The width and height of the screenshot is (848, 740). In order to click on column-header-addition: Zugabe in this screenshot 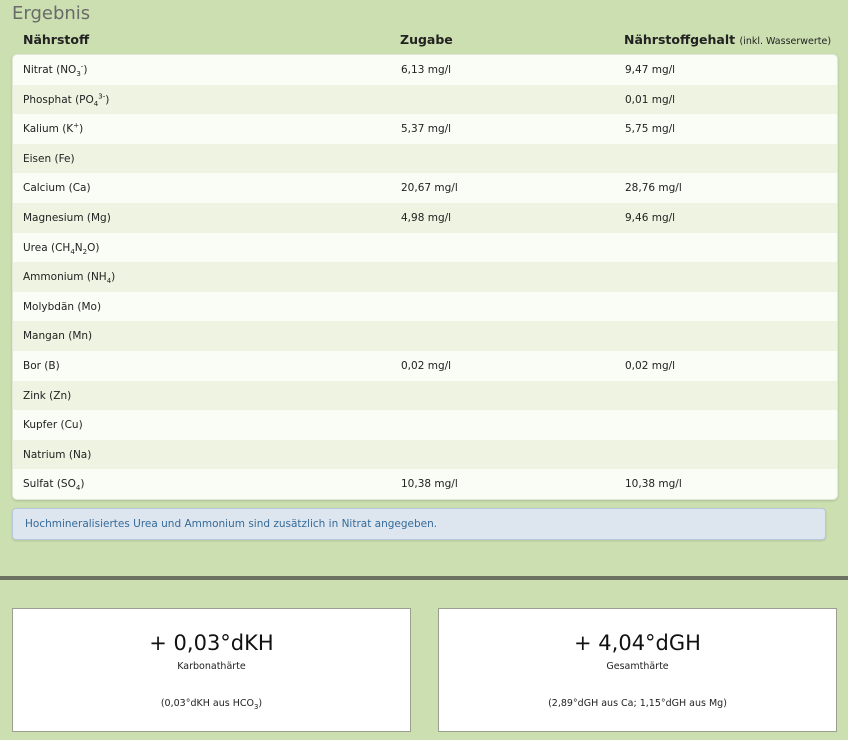, I will do `click(426, 39)`.